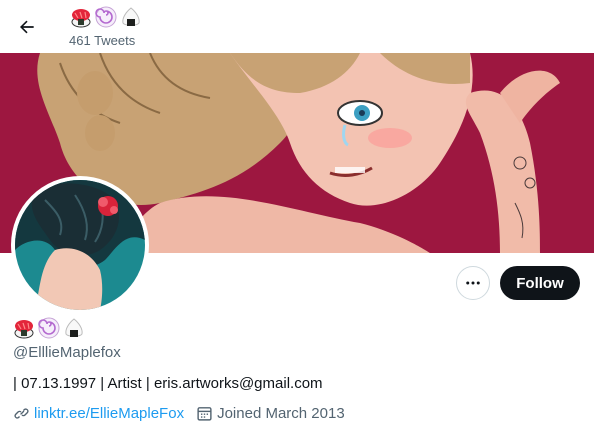 This screenshot has height=435, width=594. What do you see at coordinates (109, 413) in the screenshot?
I see `profile-link: linktr.ee/EllieMapleFox` at bounding box center [109, 413].